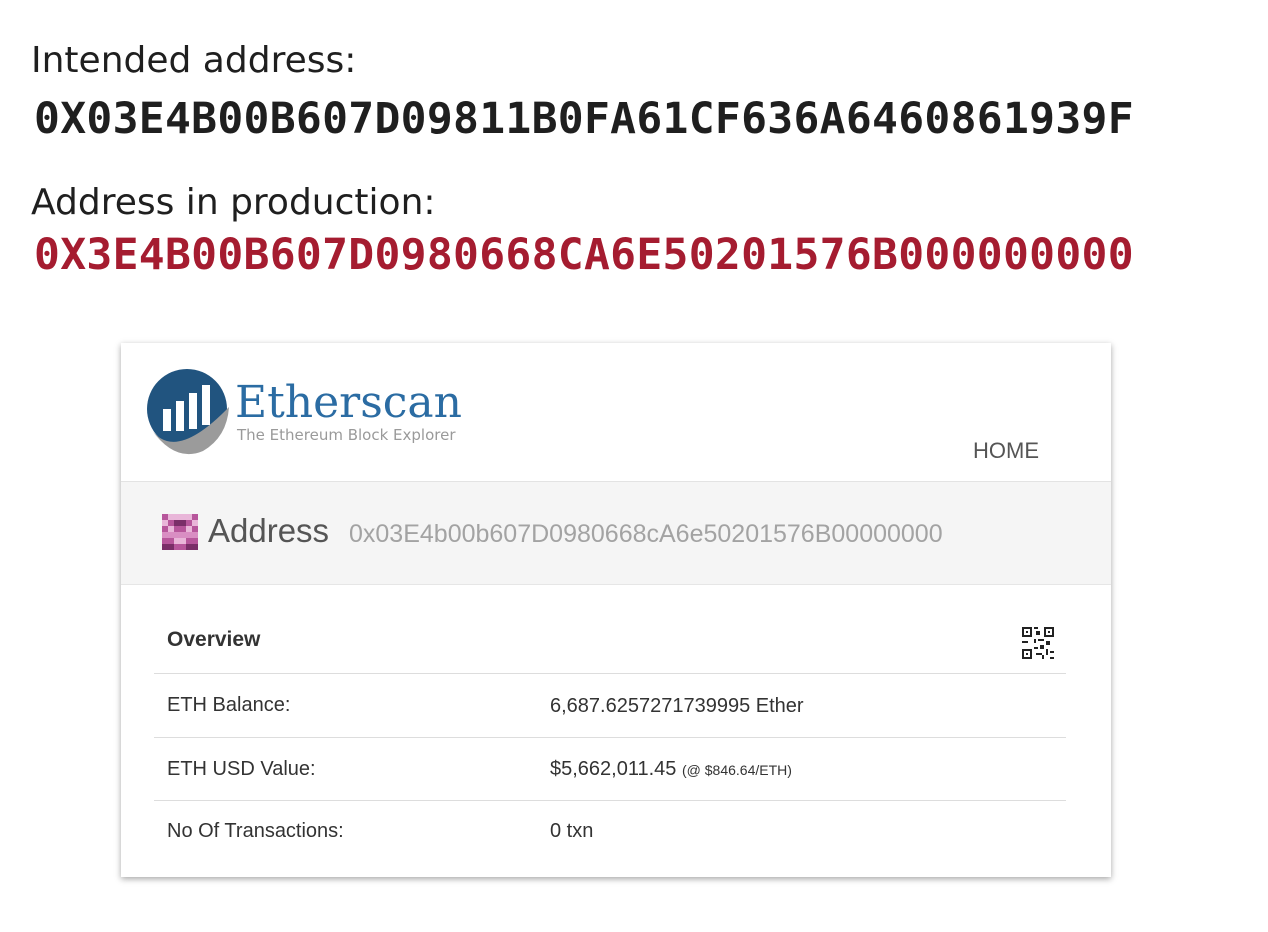 This screenshot has width=1268, height=932. What do you see at coordinates (677, 706) in the screenshot?
I see `eth-balance-value: 6,687.6257271739995 Ether` at bounding box center [677, 706].